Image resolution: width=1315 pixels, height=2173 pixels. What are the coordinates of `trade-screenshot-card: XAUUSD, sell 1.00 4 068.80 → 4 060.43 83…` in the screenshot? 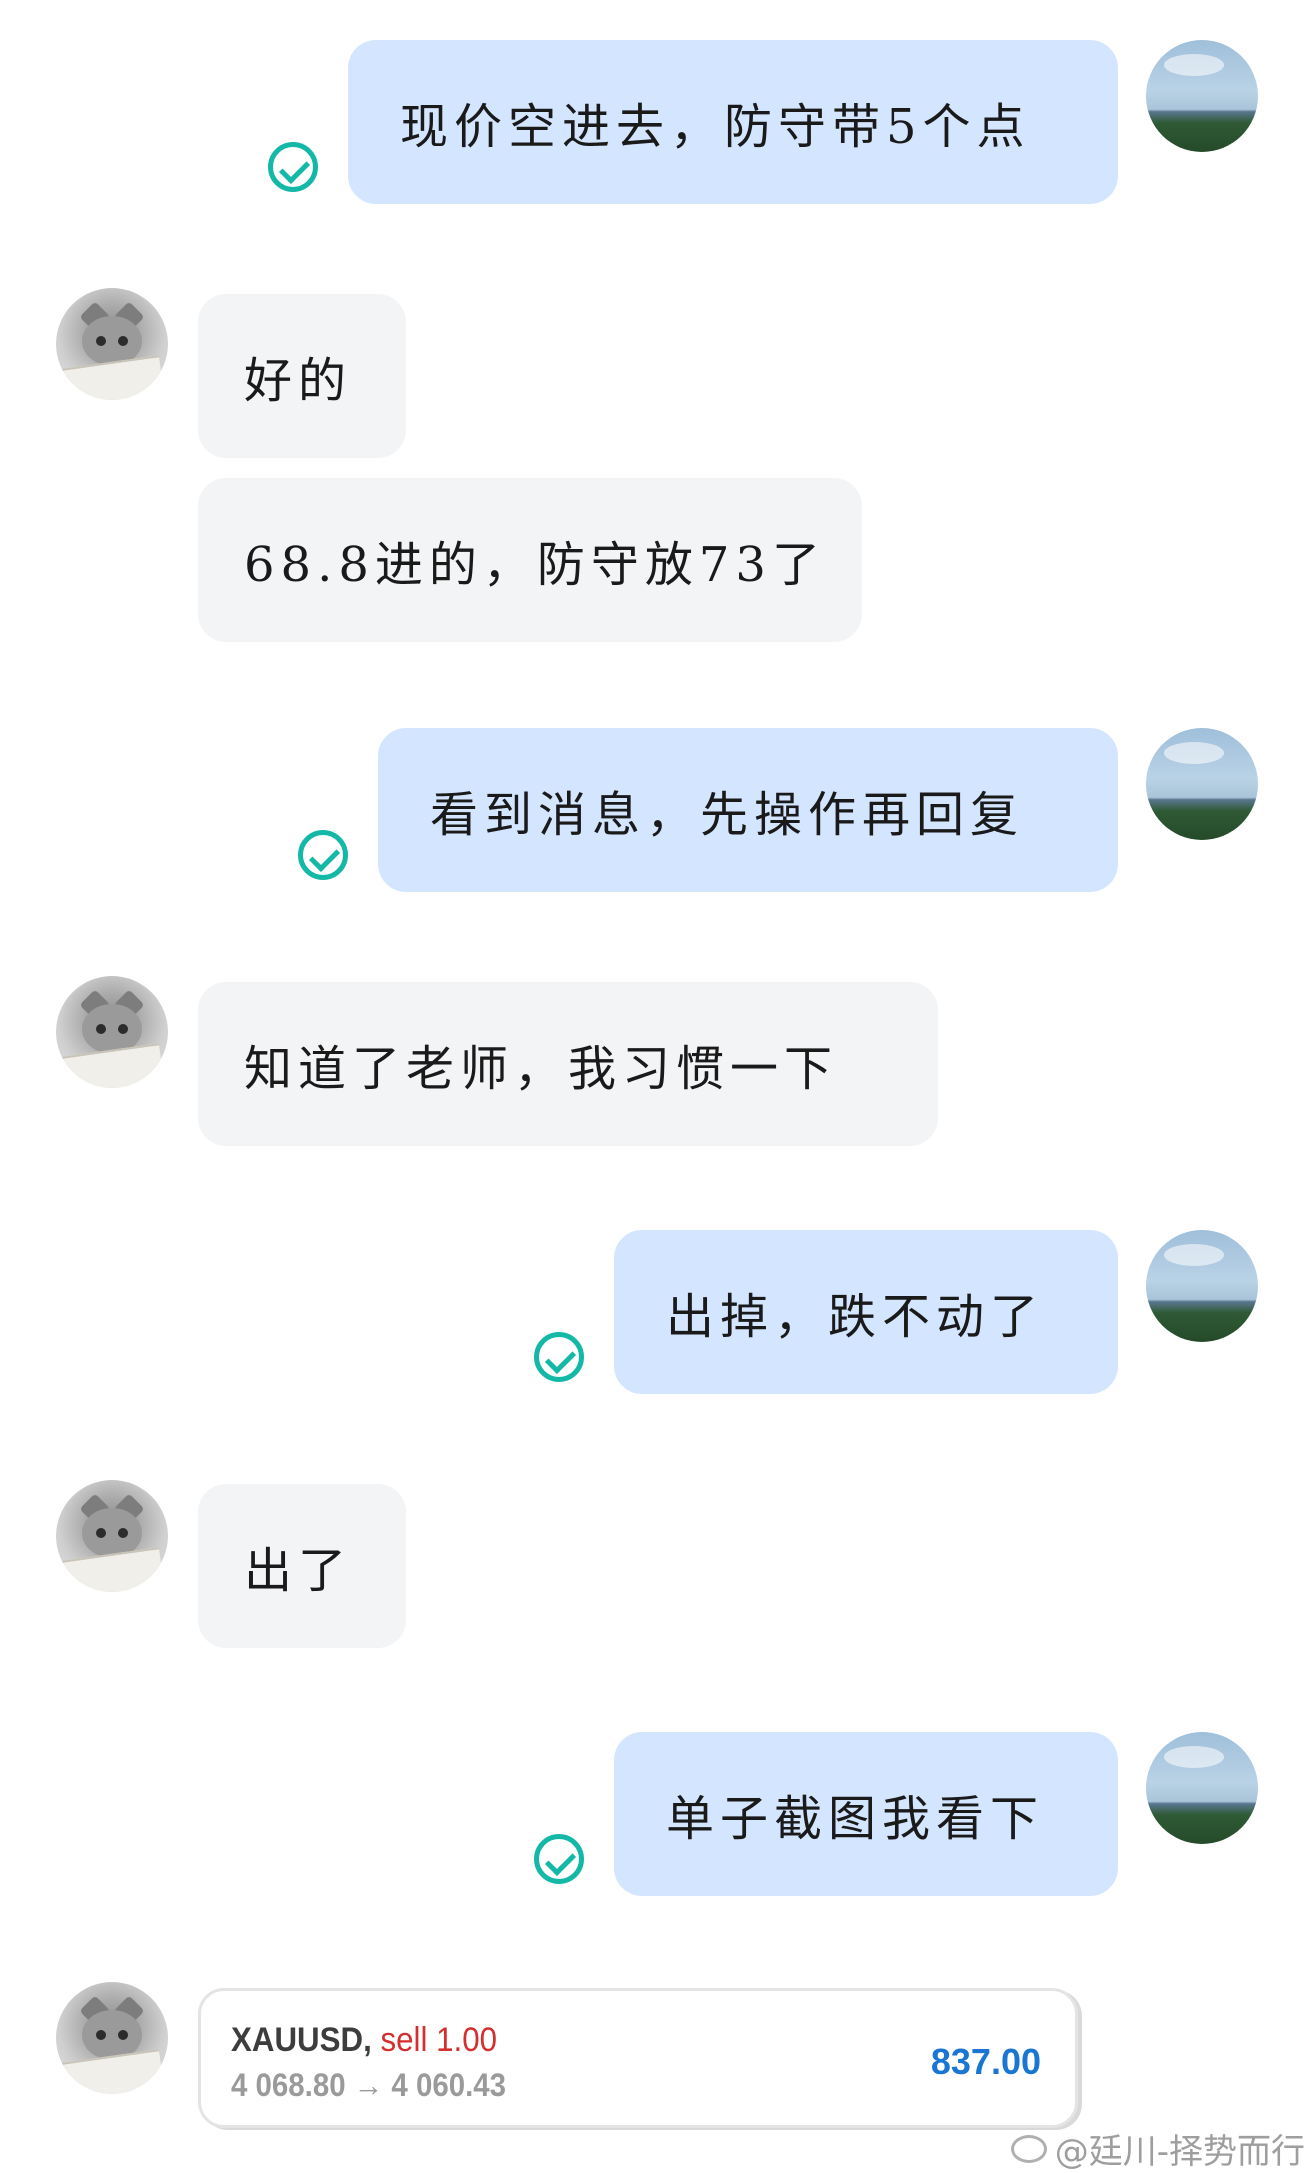 It's located at (638, 2058).